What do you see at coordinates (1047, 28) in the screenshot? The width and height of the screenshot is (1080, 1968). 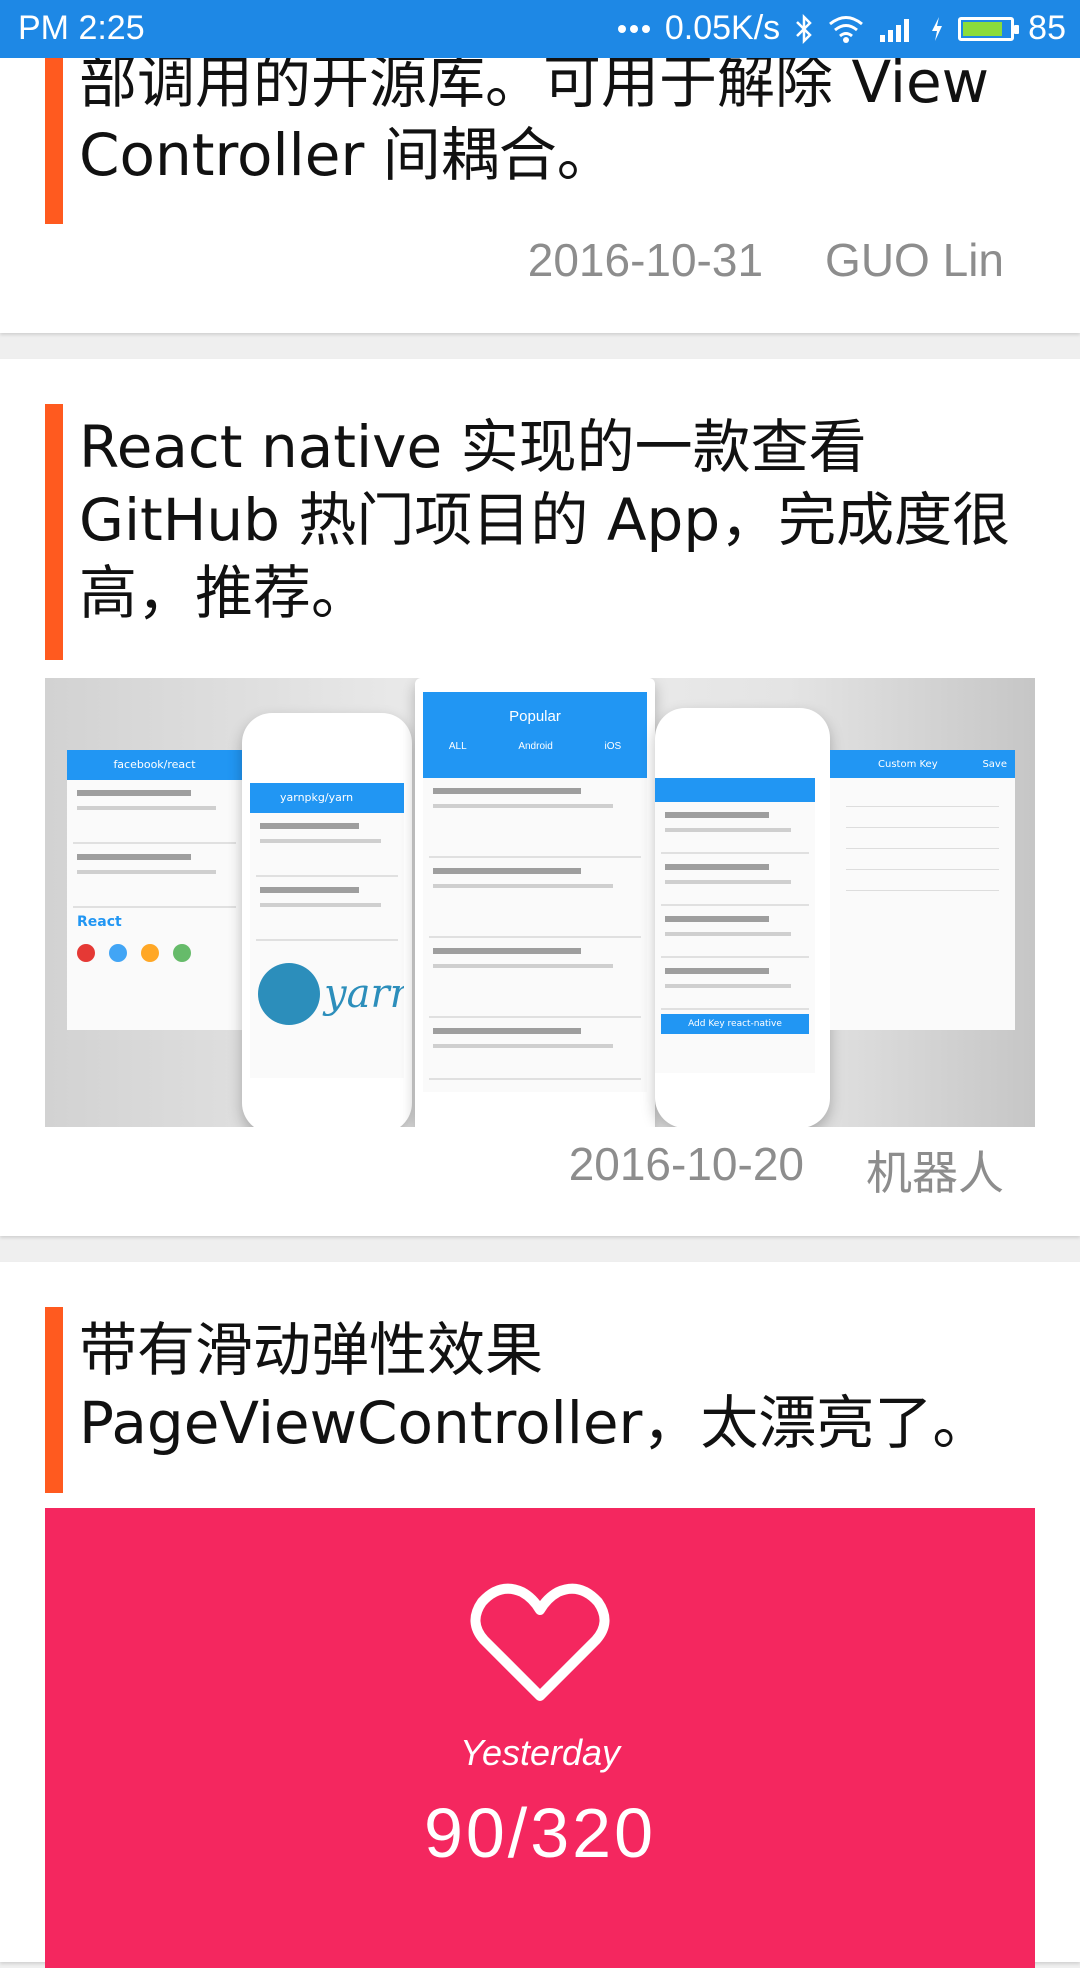 I see `battery-level: 85` at bounding box center [1047, 28].